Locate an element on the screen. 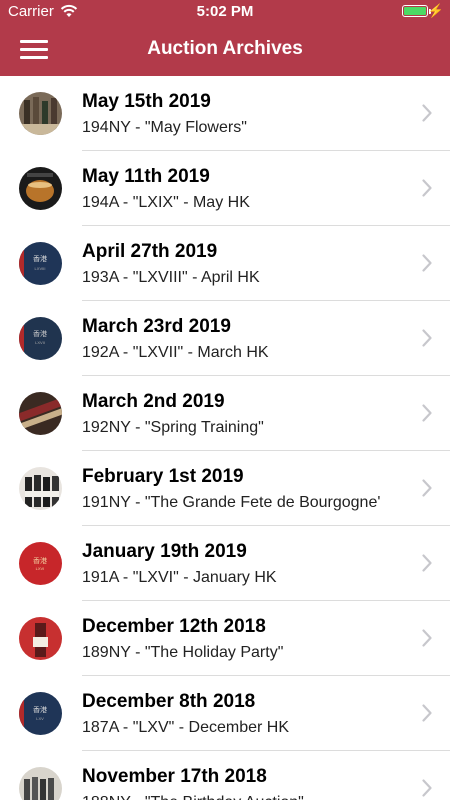  battery-icon is located at coordinates (415, 11).